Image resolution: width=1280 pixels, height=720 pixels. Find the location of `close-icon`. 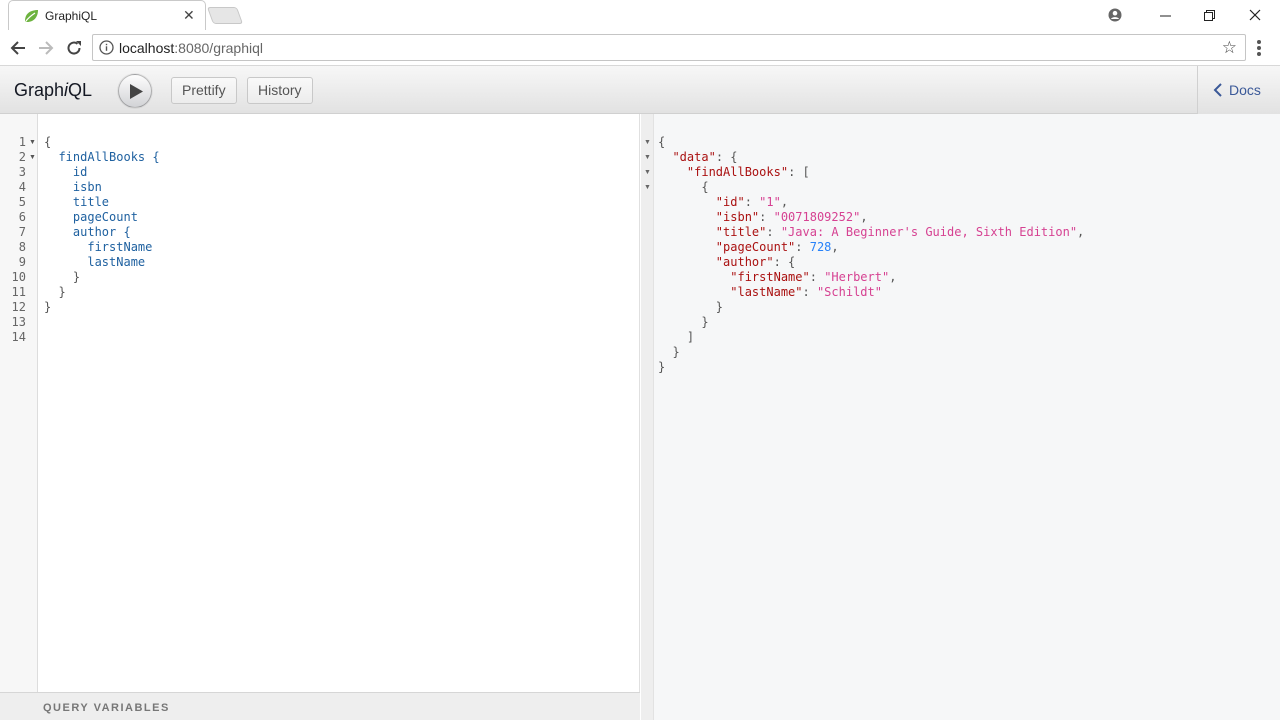

close-icon is located at coordinates (1255, 15).